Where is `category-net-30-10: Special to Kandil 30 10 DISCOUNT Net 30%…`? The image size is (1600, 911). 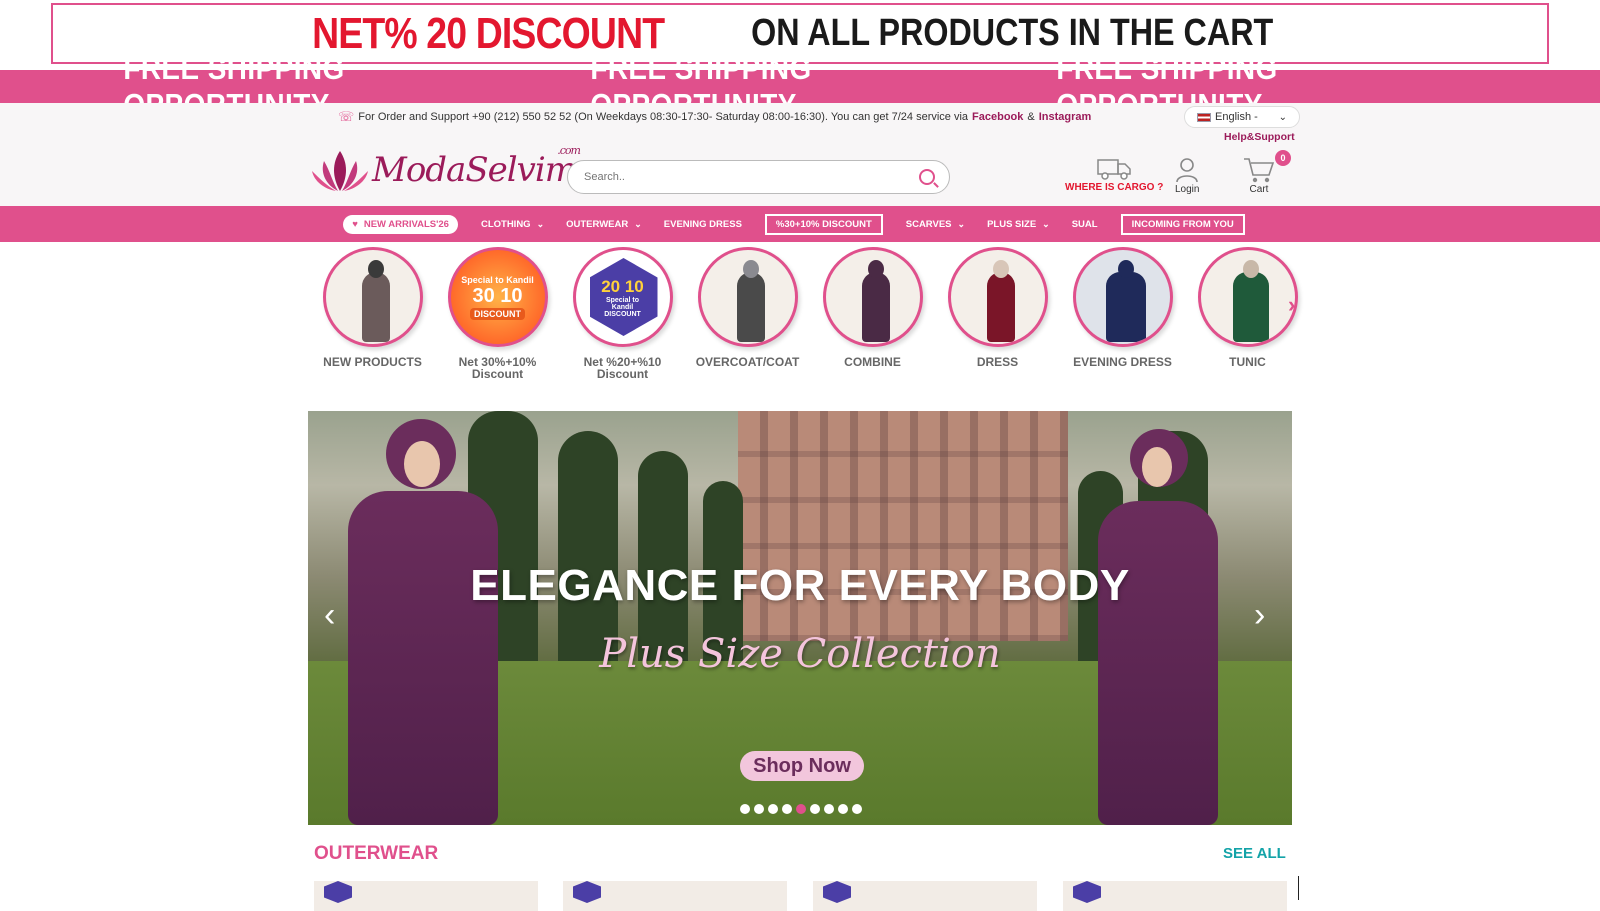
category-net-30-10: Special to Kandil 30 10 DISCOUNT Net 30%… is located at coordinates (497, 313).